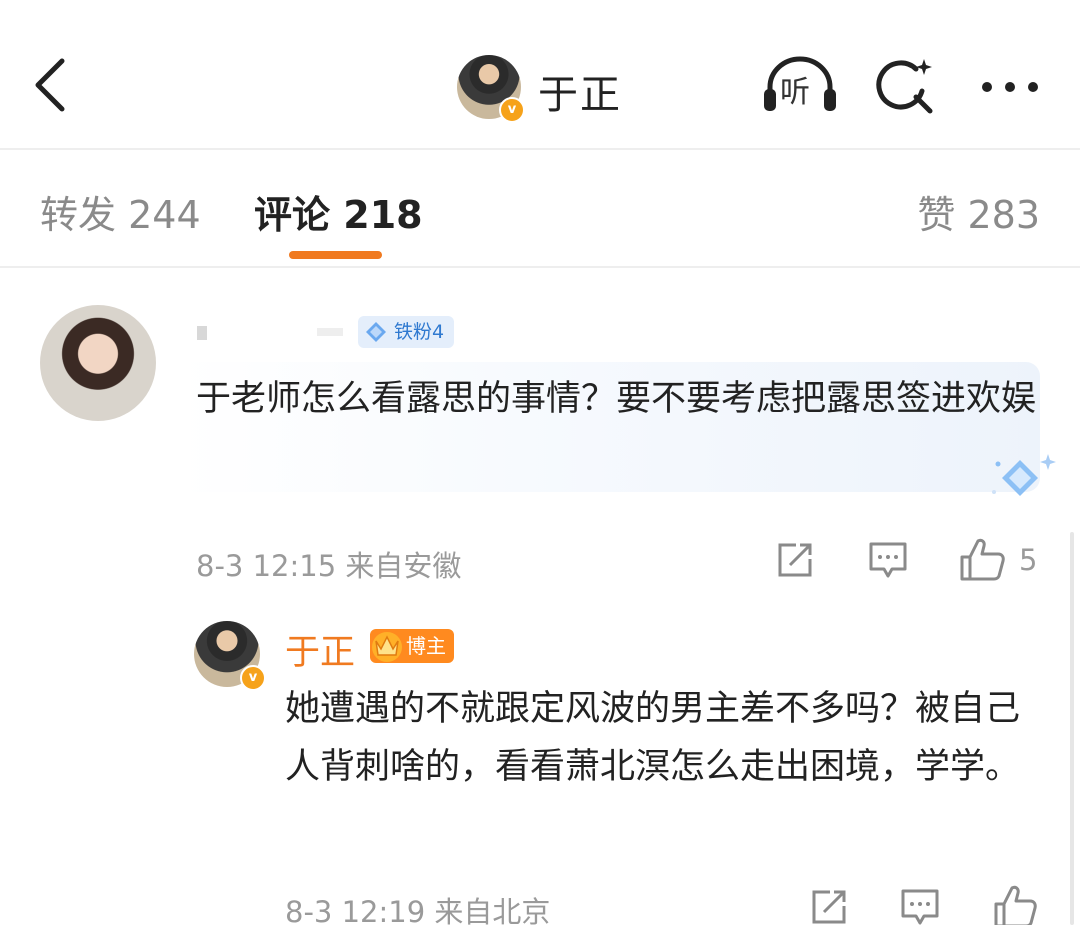 This screenshot has height=925, width=1080. I want to click on comment-like-count: 5, so click(1028, 560).